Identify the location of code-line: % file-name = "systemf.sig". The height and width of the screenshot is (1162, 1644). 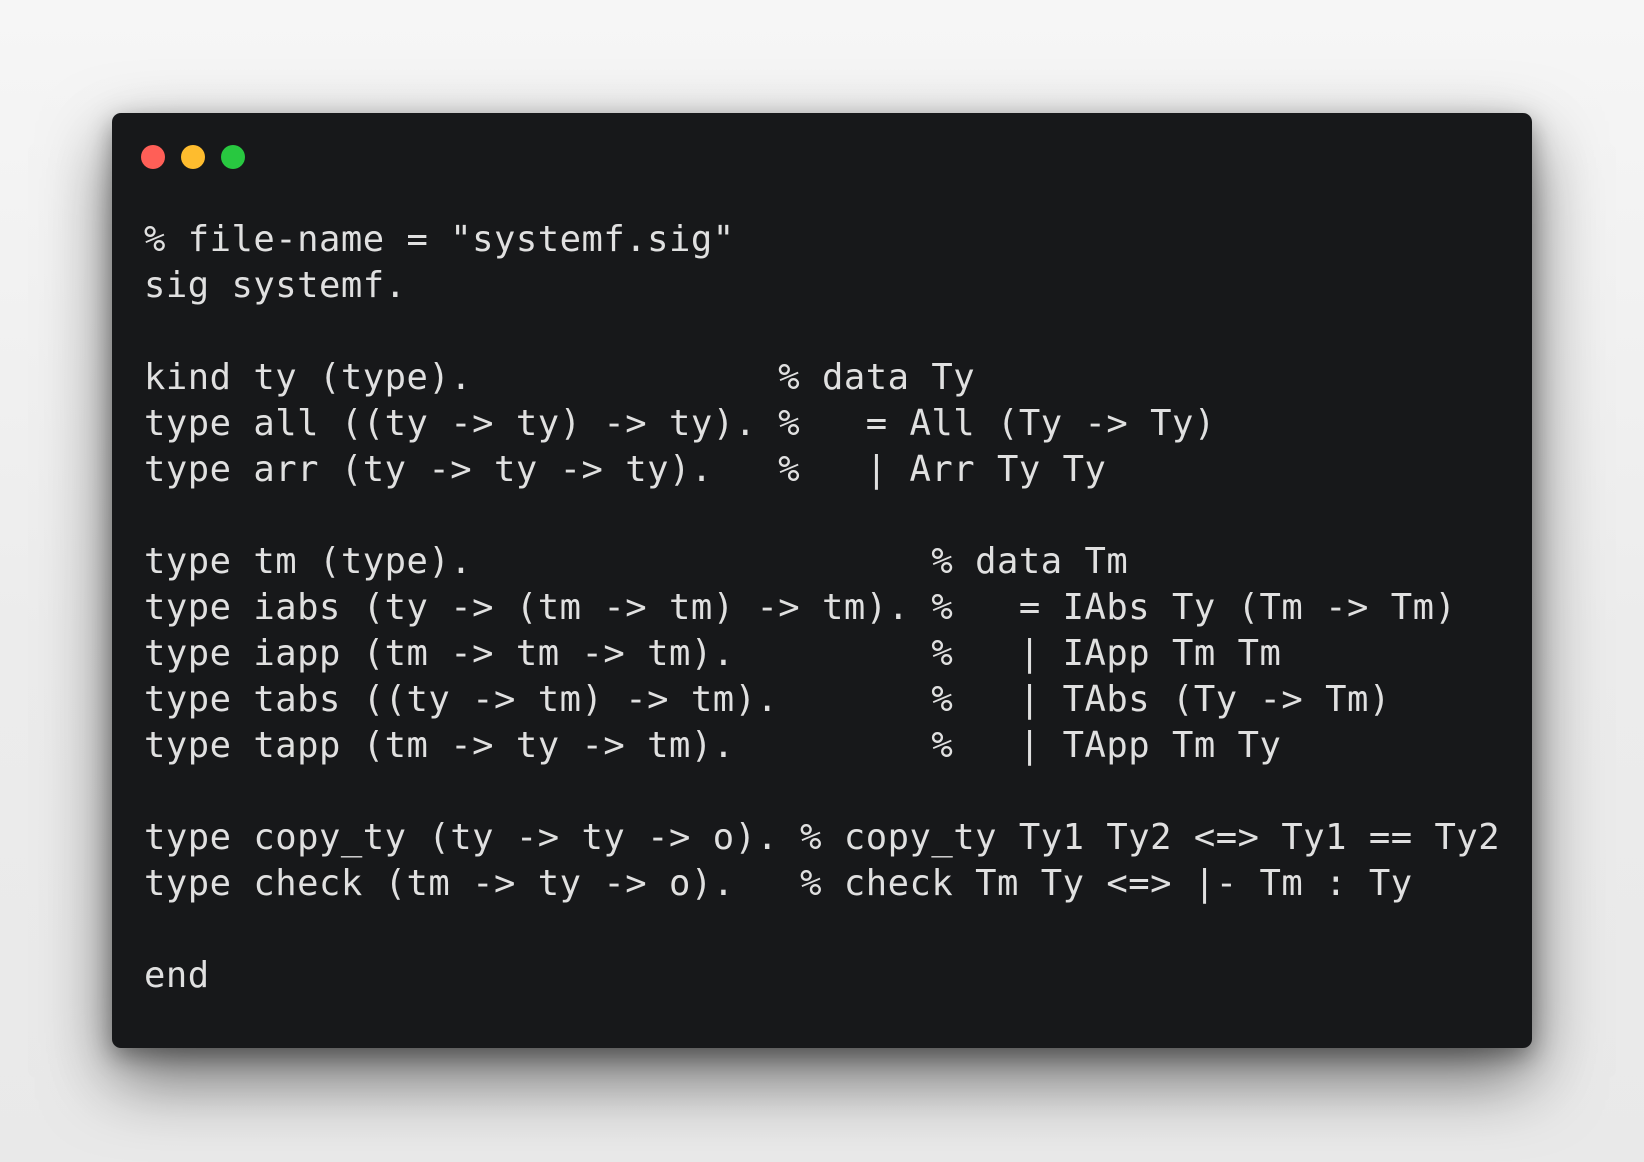
(439, 239).